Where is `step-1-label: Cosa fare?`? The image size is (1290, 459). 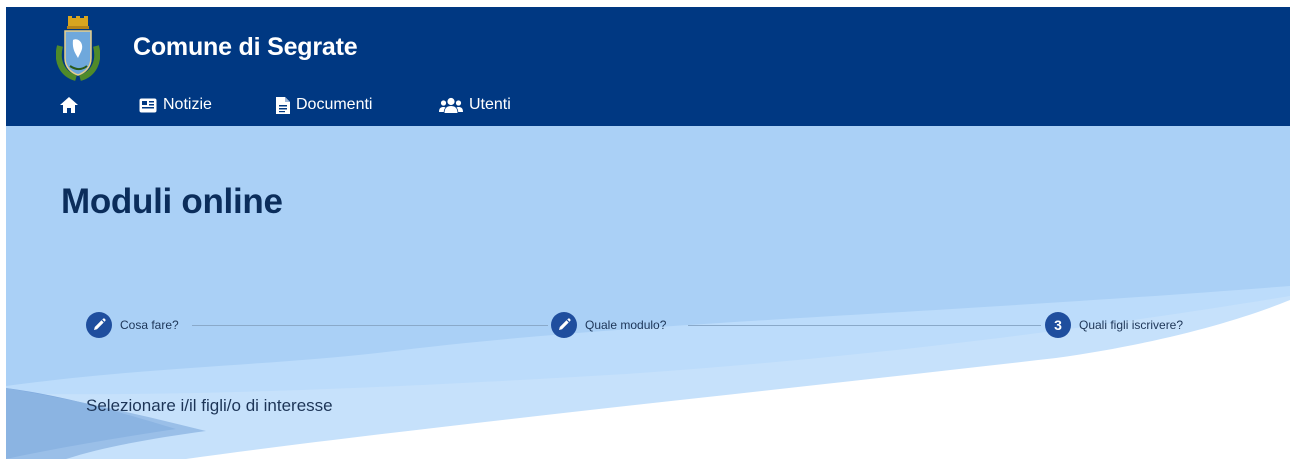
step-1-label: Cosa fare? is located at coordinates (149, 325).